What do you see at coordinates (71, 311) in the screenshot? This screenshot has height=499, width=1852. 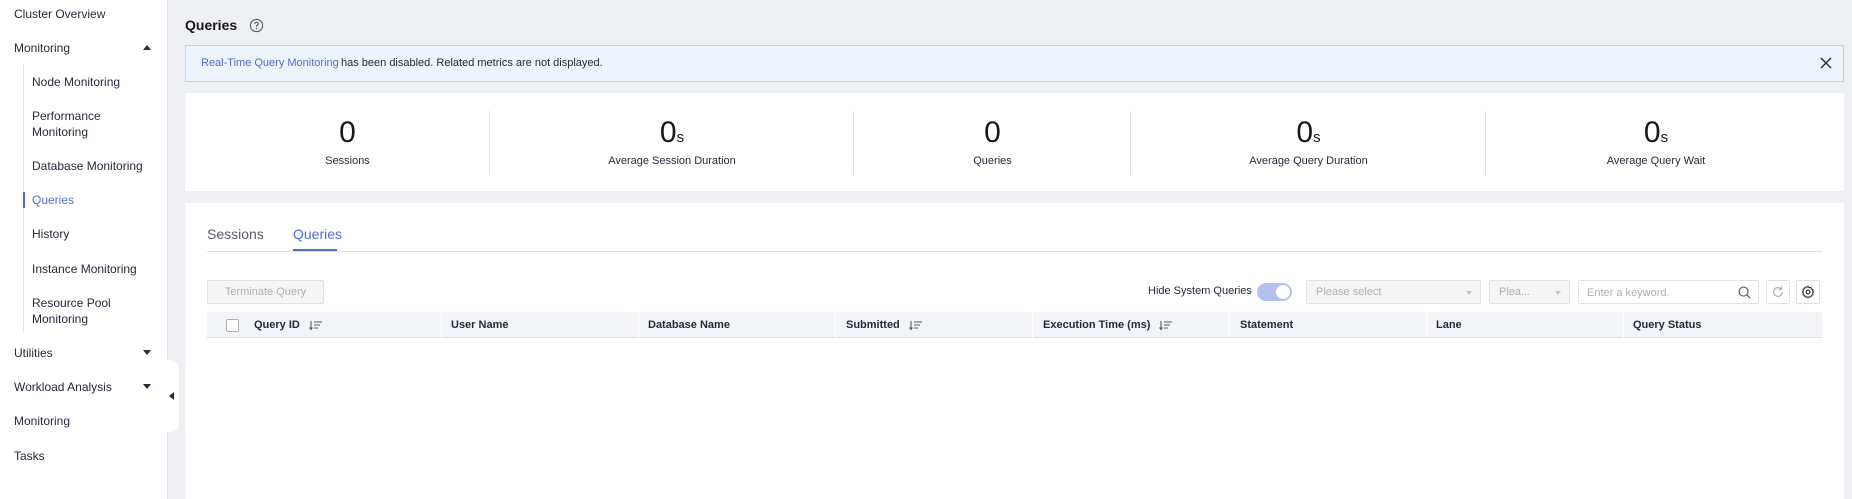 I see `sidebar-item-label: Resource Pool Monitoring` at bounding box center [71, 311].